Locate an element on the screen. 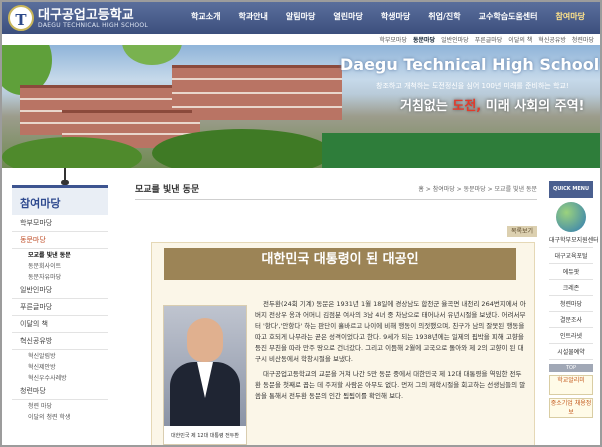  quick-parent-center: 대구학부모지원센터 is located at coordinates (574, 240).